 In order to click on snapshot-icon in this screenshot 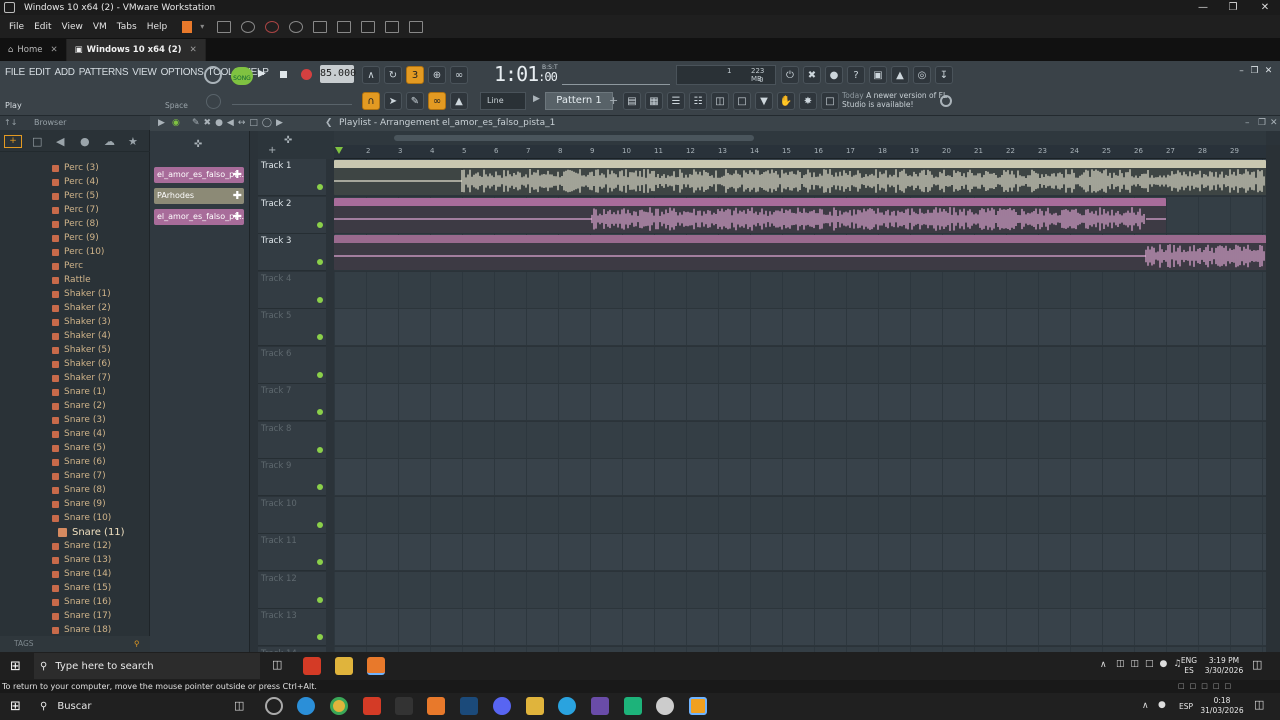, I will do `click(248, 26)`.